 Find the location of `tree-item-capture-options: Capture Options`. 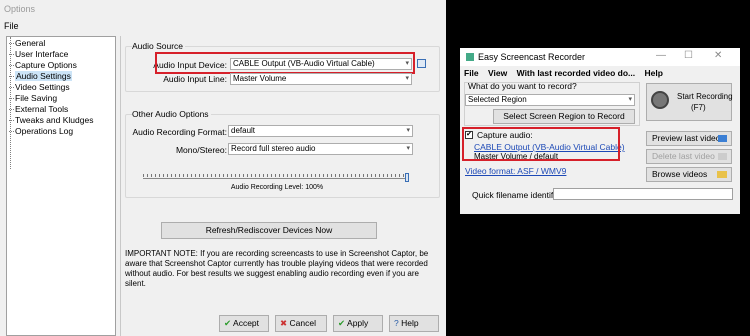

tree-item-capture-options: Capture Options is located at coordinates (61, 65).